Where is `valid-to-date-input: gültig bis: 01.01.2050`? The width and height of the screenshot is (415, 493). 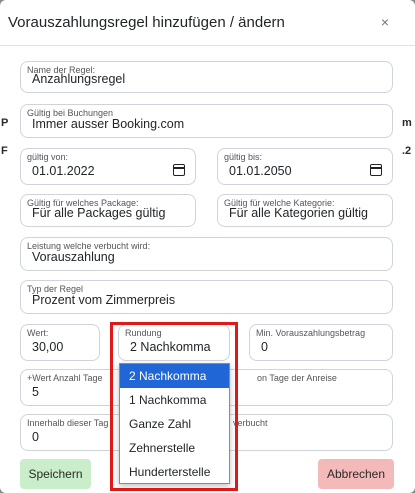
valid-to-date-input: gültig bis: 01.01.2050 is located at coordinates (305, 166).